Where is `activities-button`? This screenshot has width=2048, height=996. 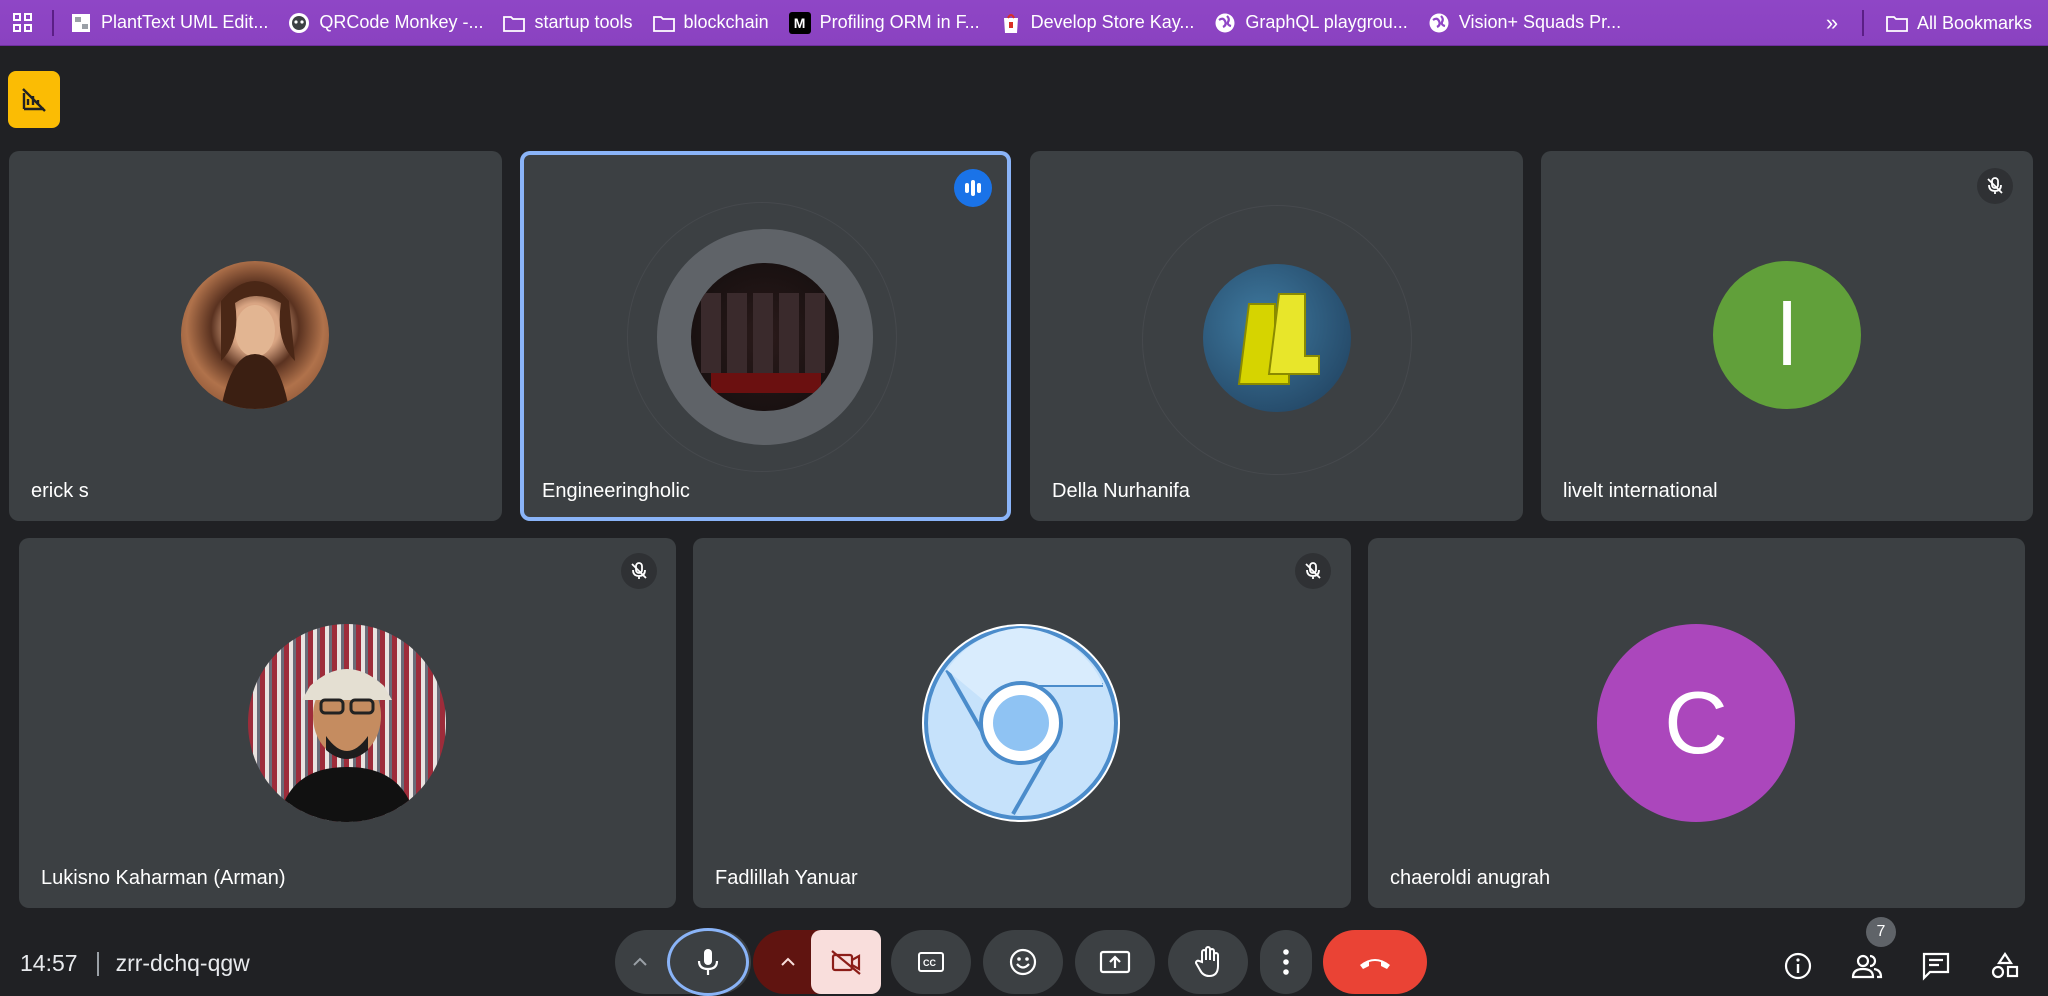 activities-button is located at coordinates (2005, 966).